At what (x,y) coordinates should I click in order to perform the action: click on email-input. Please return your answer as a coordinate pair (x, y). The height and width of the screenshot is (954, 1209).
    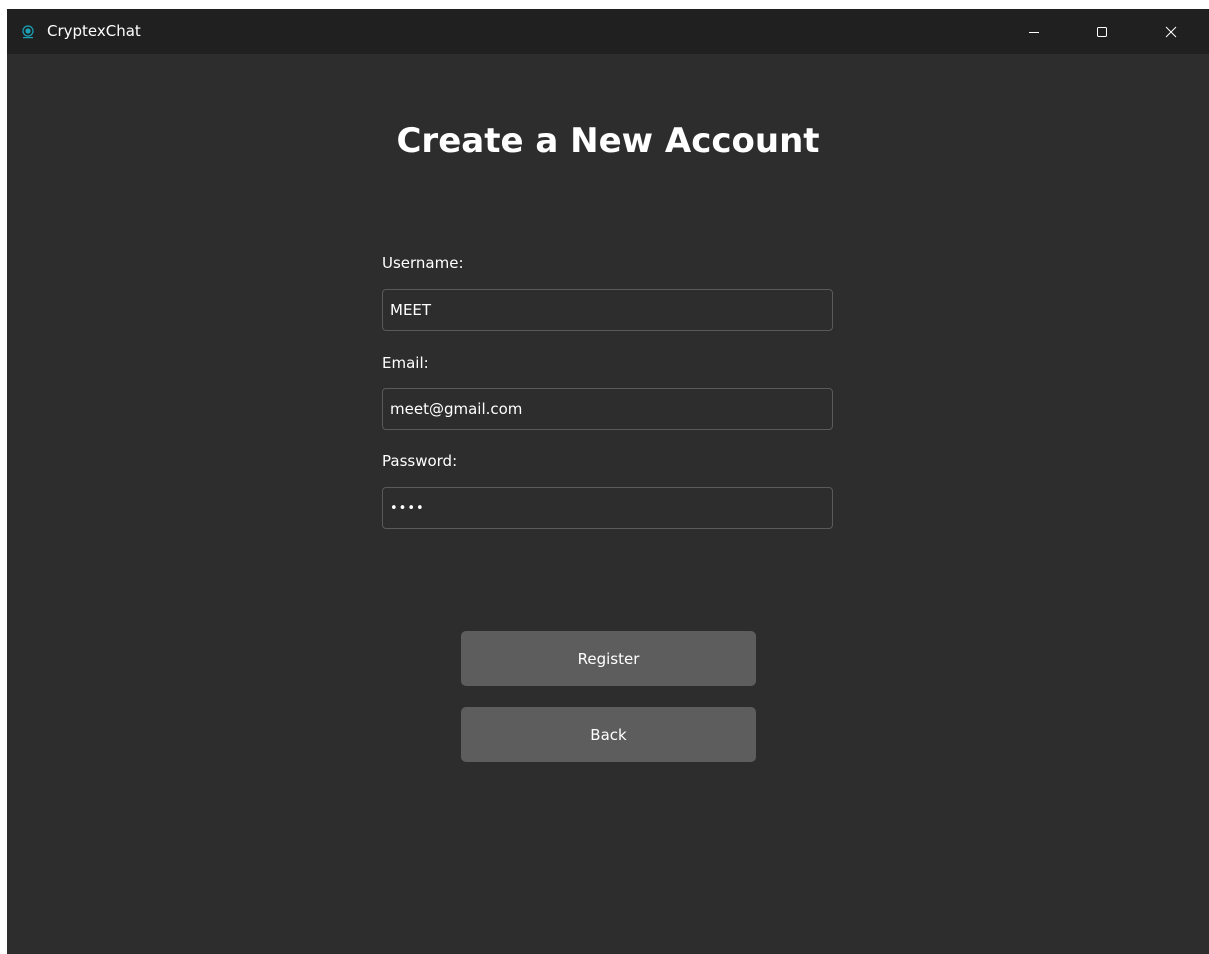
    Looking at the image, I should click on (607, 409).